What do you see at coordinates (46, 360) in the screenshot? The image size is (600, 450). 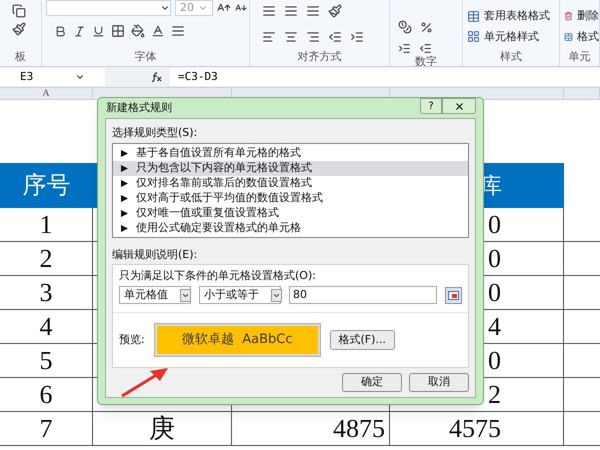 I see `table-cell: 5` at bounding box center [46, 360].